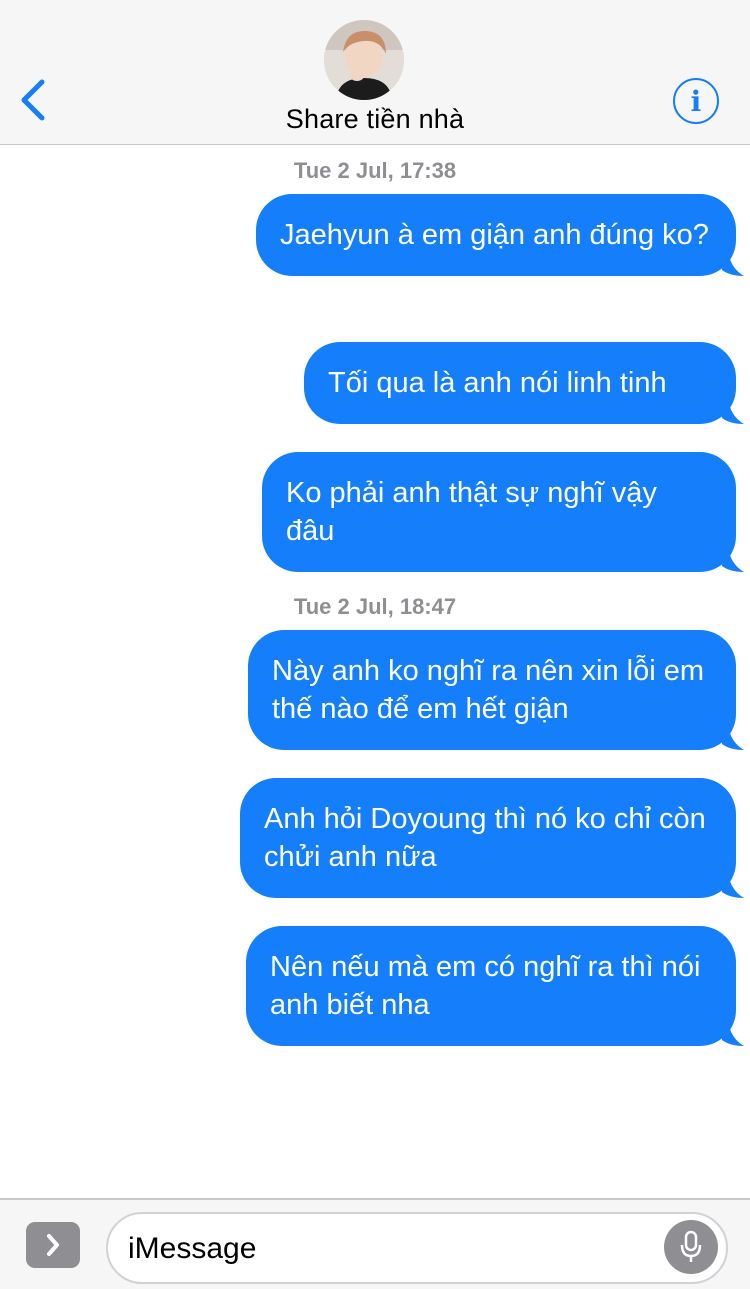  I want to click on message-bubble: Jaehyun à em giận anh đúng ko?, so click(500, 235).